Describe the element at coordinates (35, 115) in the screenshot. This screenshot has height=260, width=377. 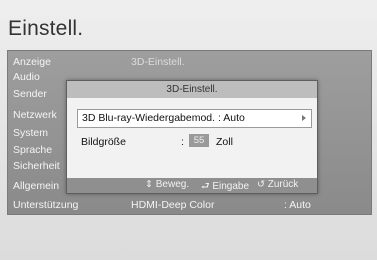
I see `sidebar-item-netzwerk: Netzwerk` at that location.